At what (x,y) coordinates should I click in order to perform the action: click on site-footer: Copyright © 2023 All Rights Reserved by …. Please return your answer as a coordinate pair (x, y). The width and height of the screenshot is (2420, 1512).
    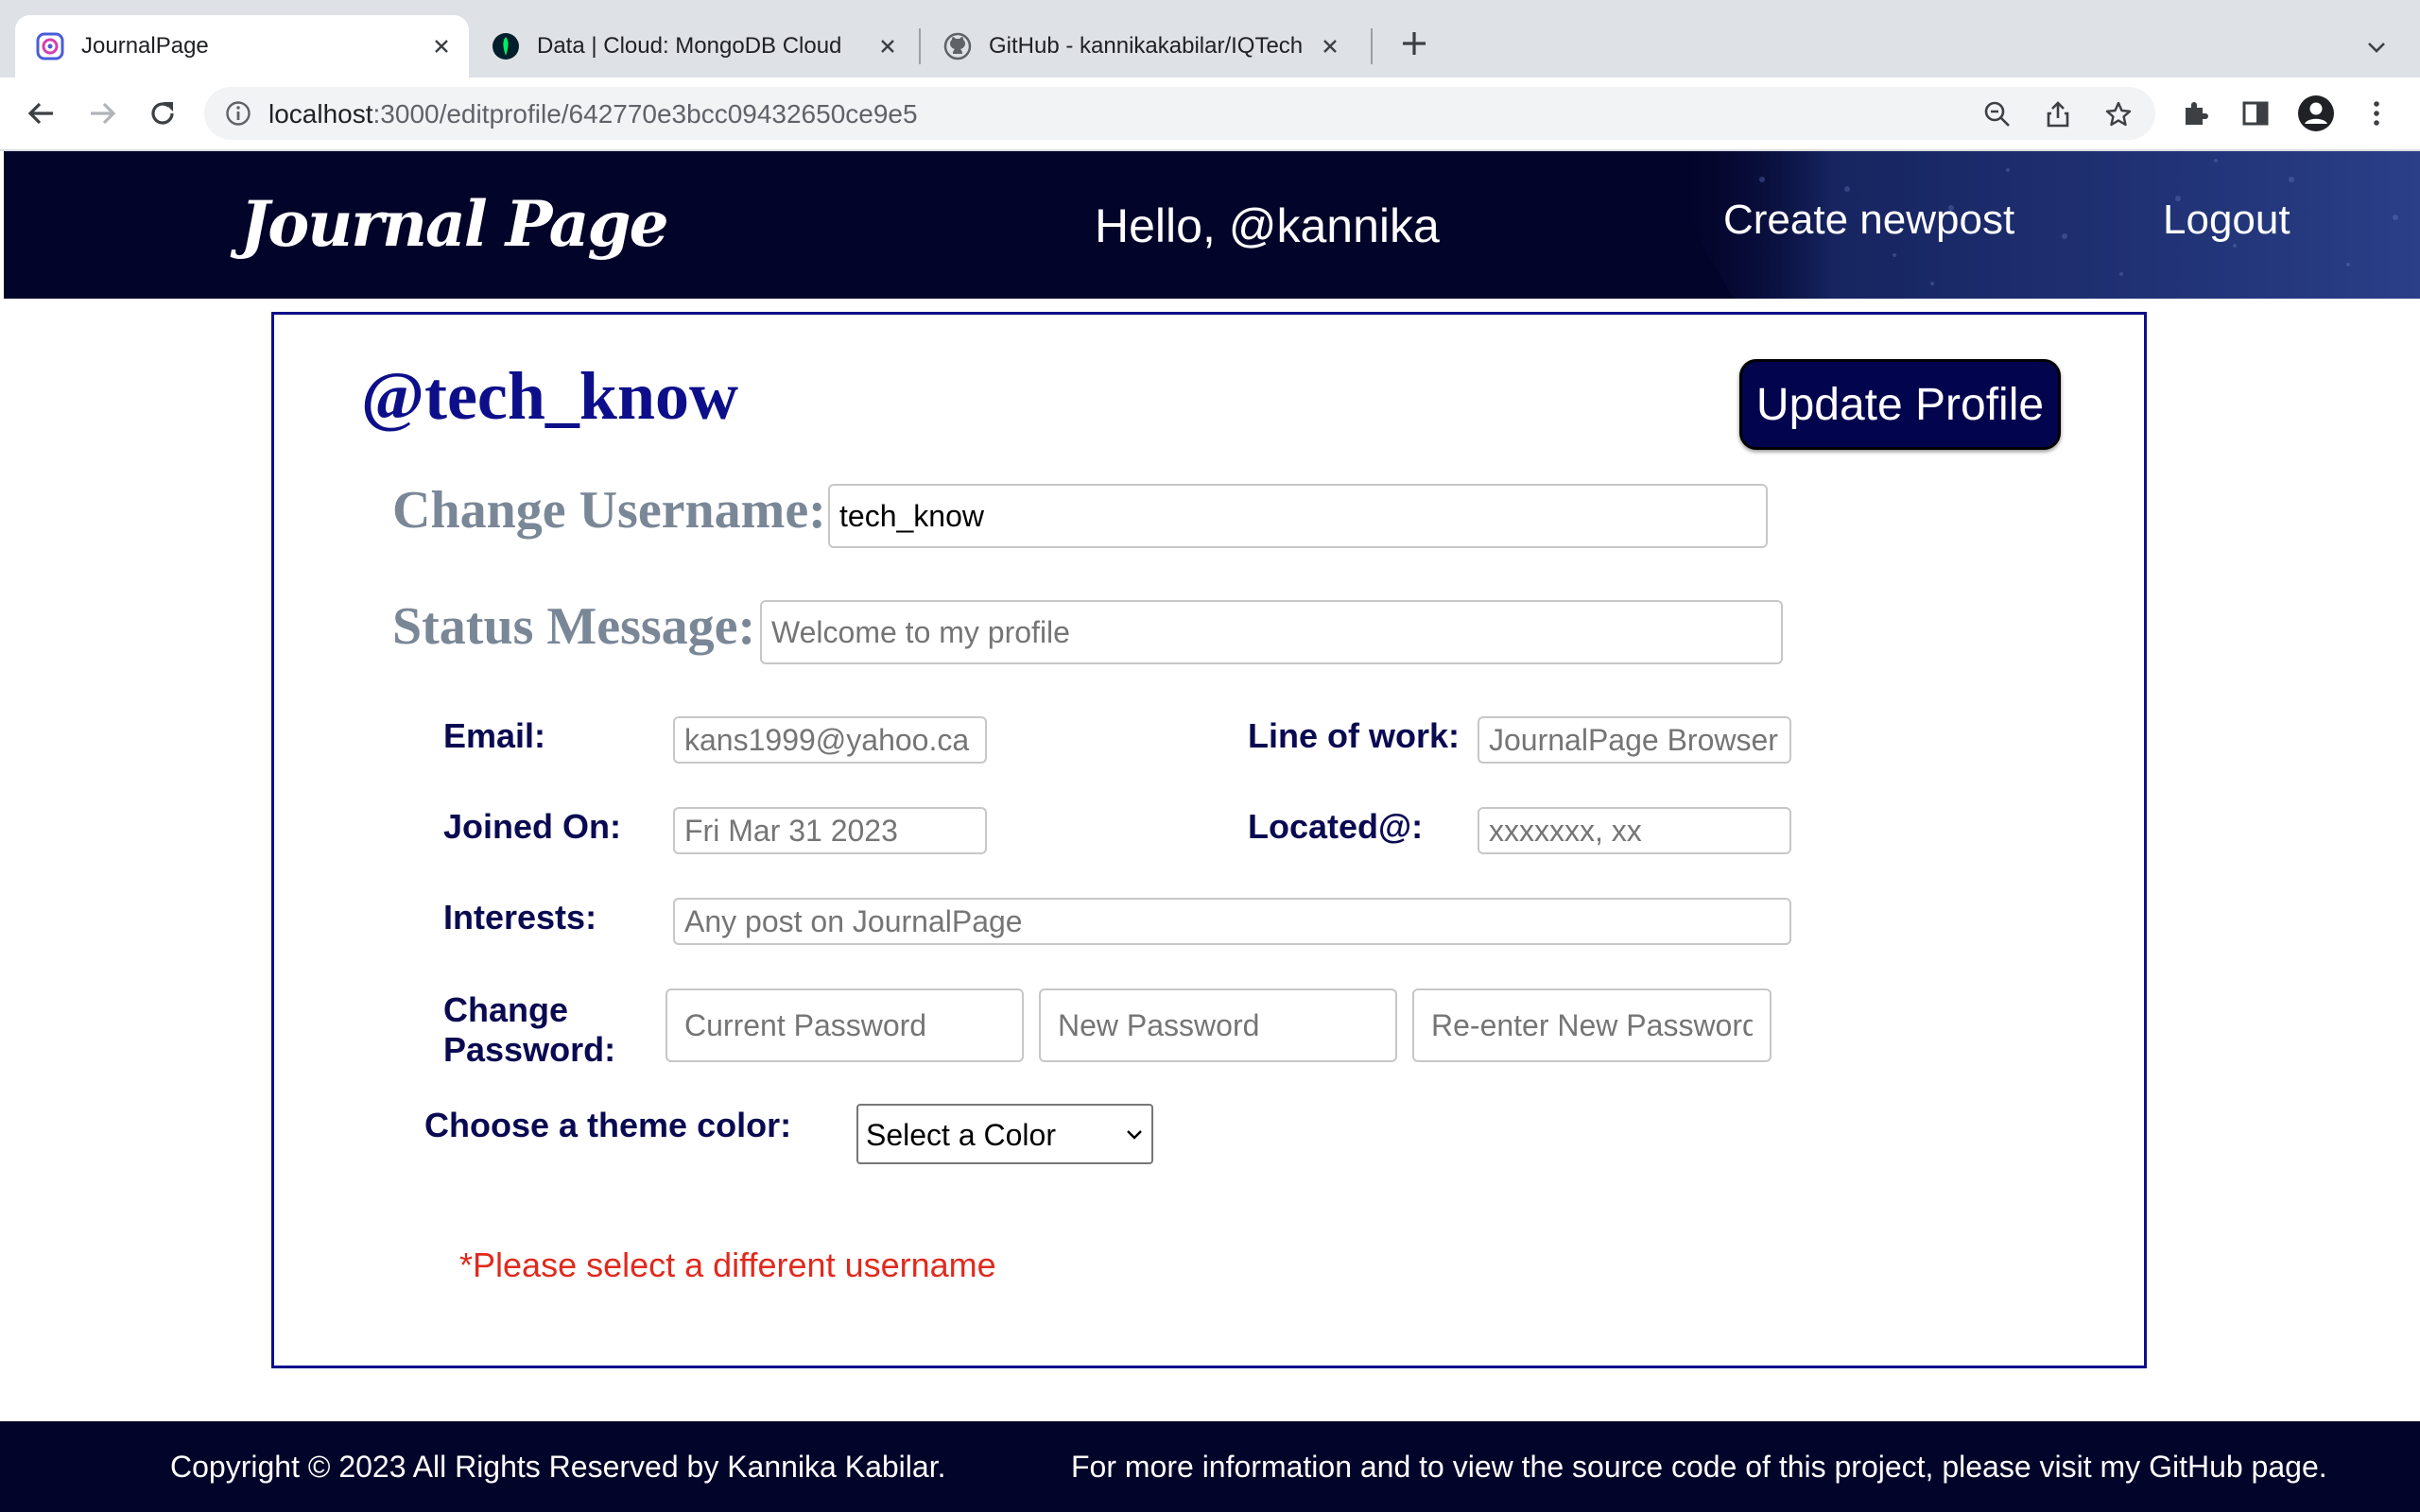
    Looking at the image, I should click on (1210, 1466).